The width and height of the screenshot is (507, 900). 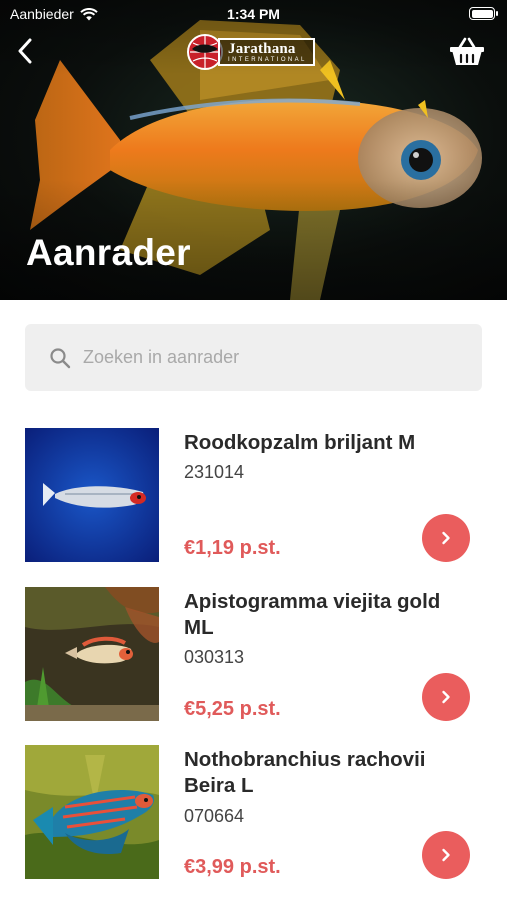 What do you see at coordinates (232, 867) in the screenshot?
I see `product-price: €3,99 p.st.` at bounding box center [232, 867].